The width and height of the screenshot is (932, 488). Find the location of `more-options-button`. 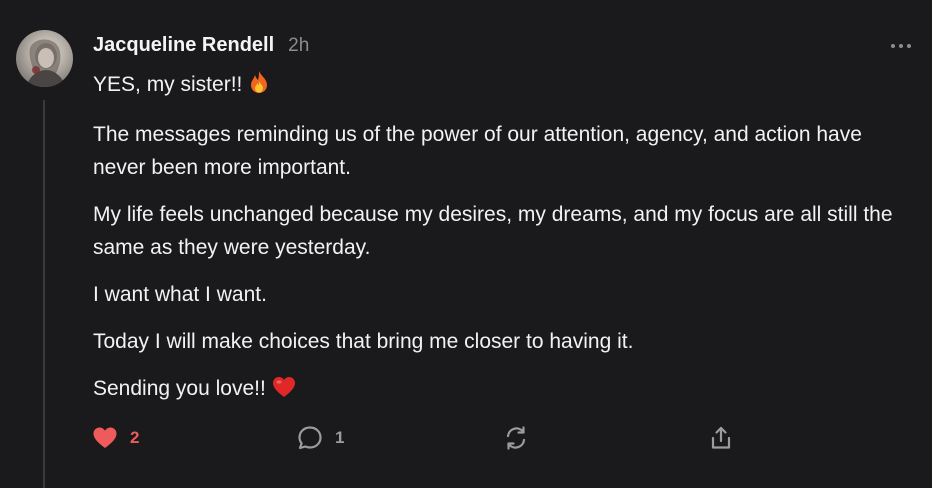

more-options-button is located at coordinates (901, 46).